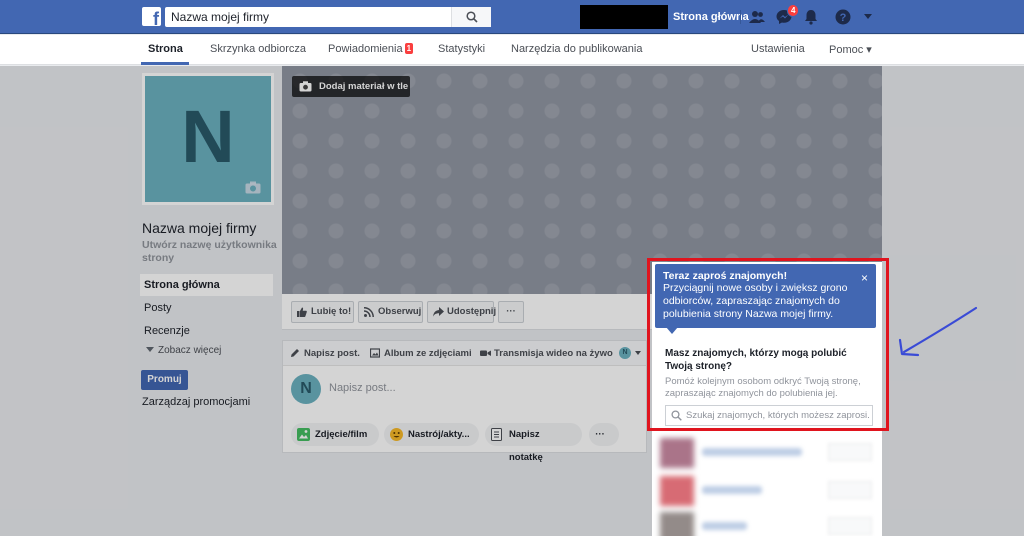  I want to click on help-icon: ?, so click(843, 17).